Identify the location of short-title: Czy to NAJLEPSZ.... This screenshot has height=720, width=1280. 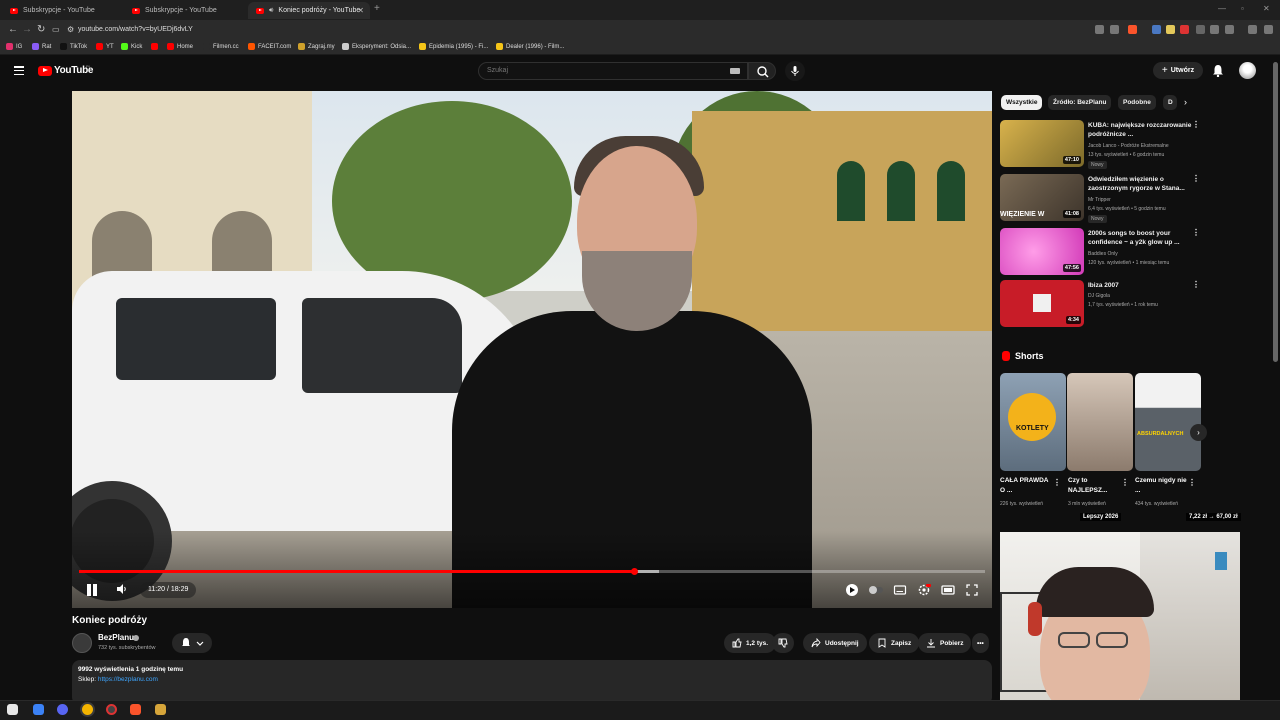
(1095, 486).